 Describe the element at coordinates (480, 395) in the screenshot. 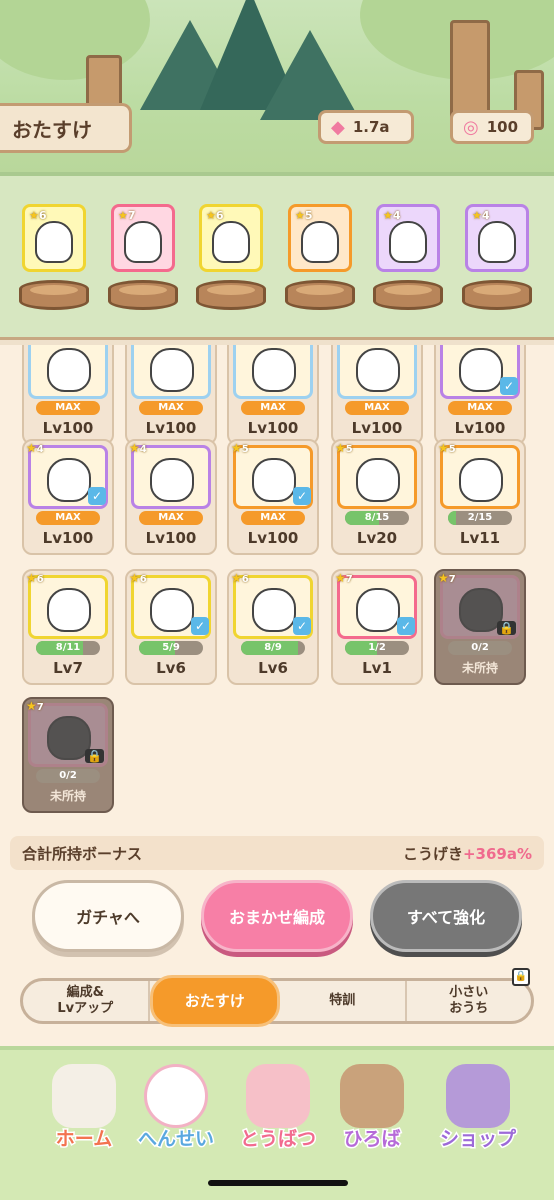

I see `character-card: ✓ MAX Lv100` at that location.